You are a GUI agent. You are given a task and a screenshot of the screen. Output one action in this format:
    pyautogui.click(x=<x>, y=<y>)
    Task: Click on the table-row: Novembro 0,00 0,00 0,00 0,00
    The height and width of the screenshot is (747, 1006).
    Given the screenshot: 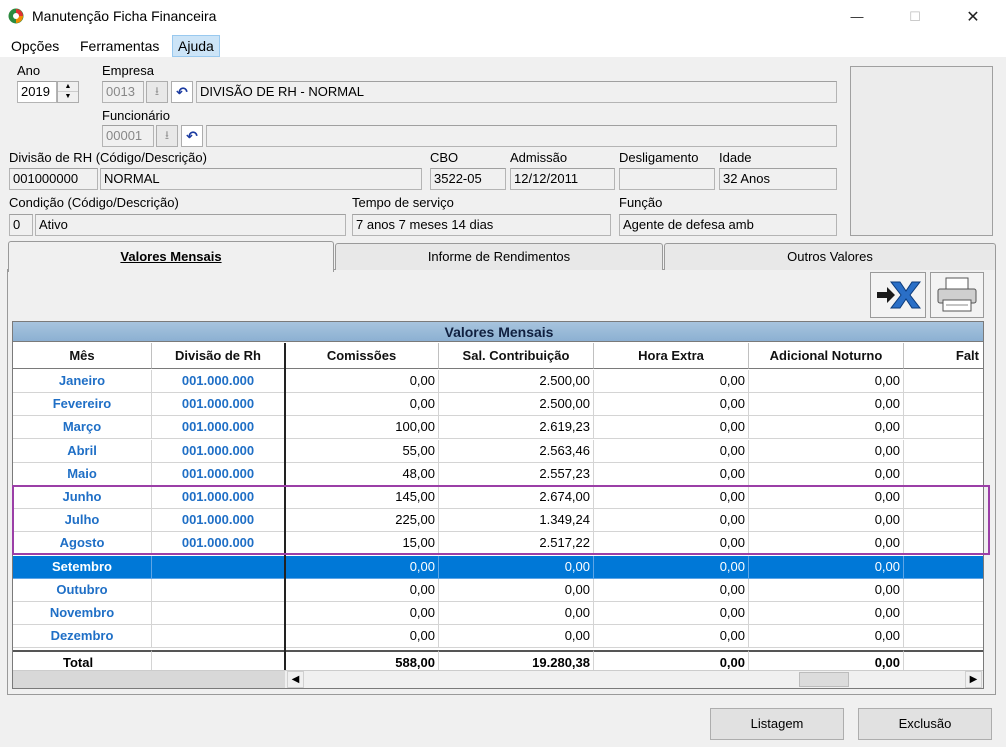 What is the action you would take?
    pyautogui.click(x=498, y=613)
    